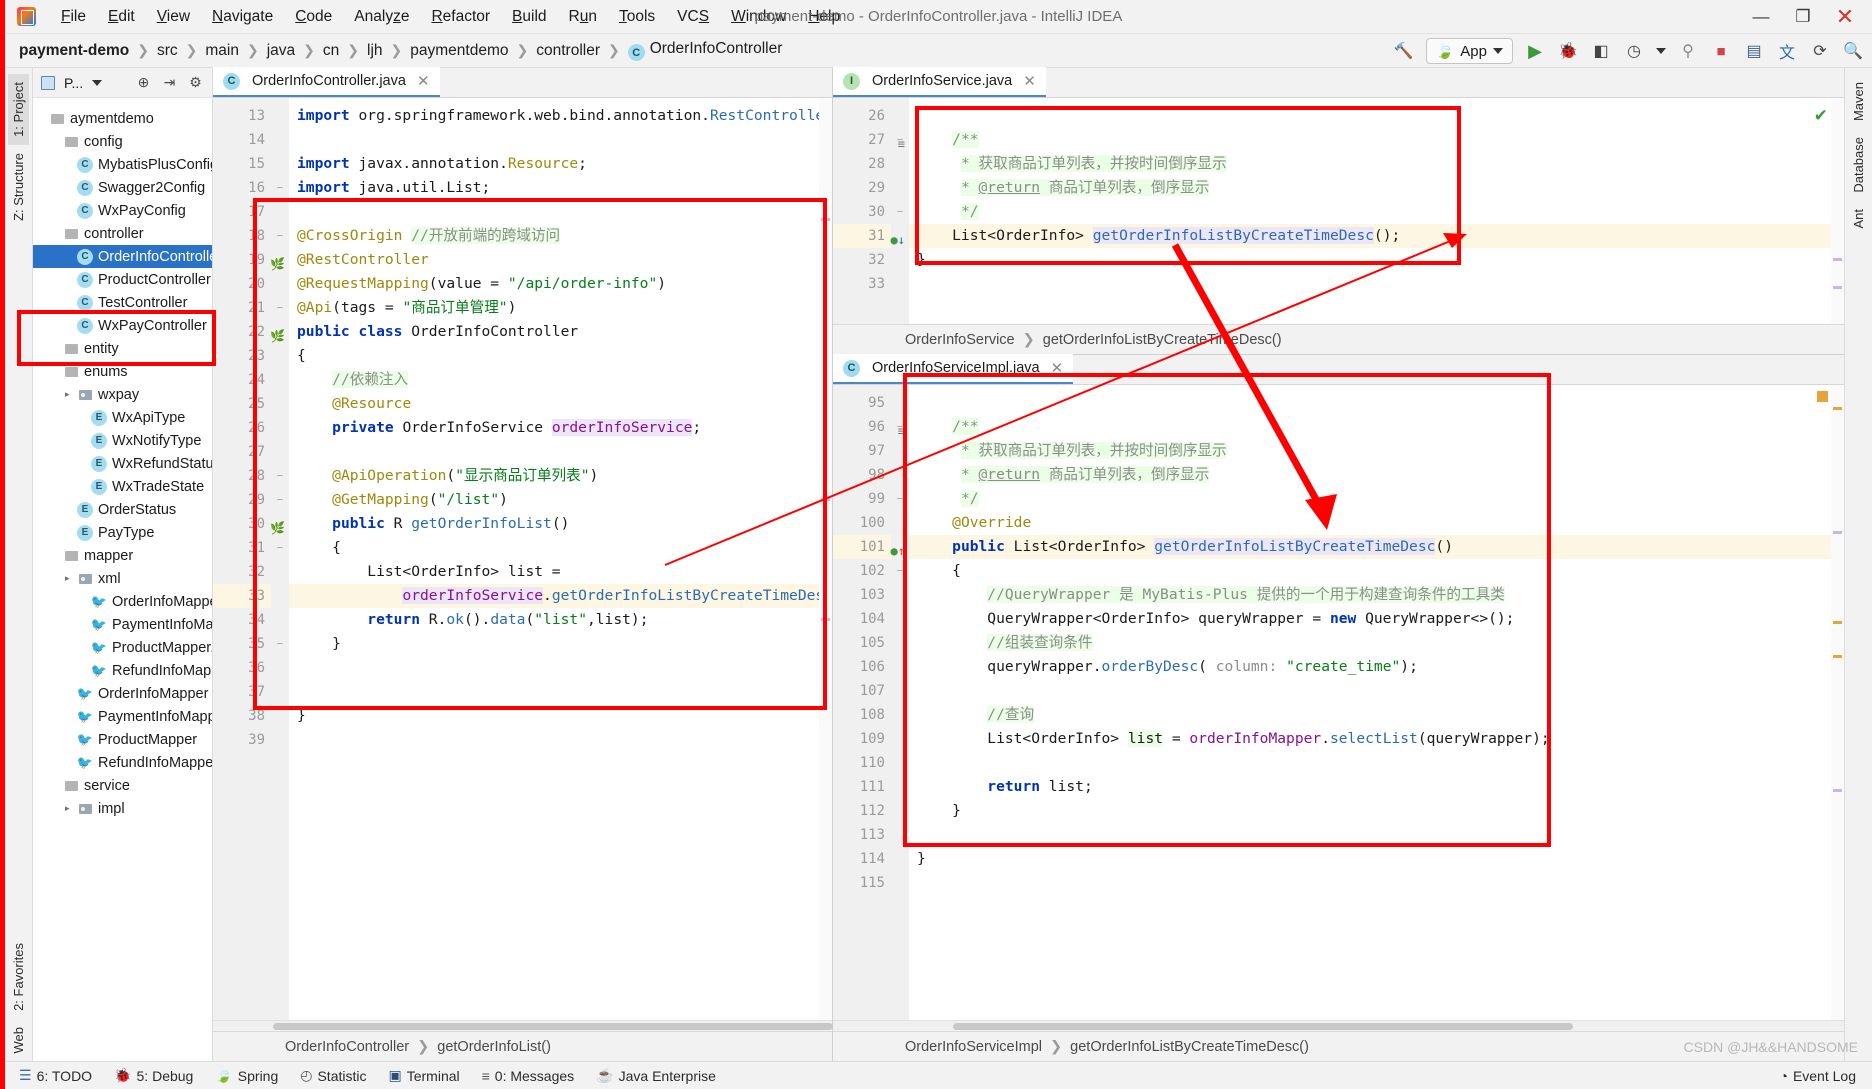  Describe the element at coordinates (122, 785) in the screenshot. I see `tree-node: service` at that location.